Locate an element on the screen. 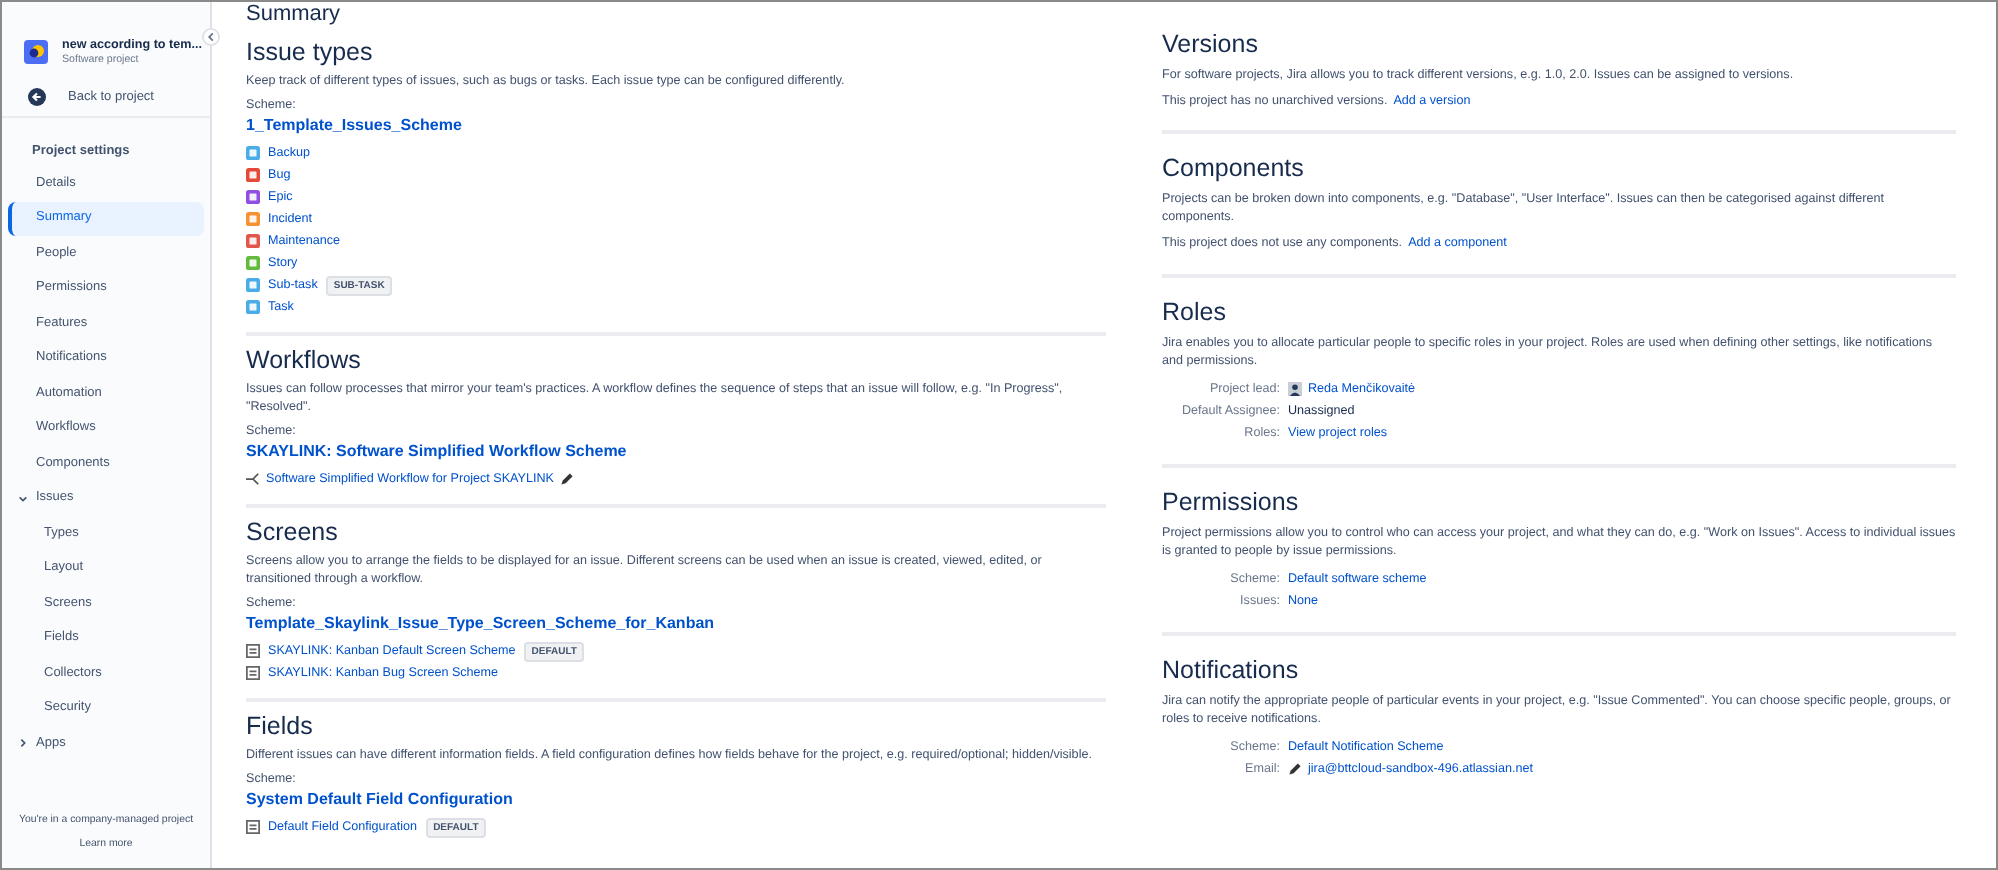  scheme-link: Template_Skaylink_Issue_Type_Screen_Scheme_for_Kanban is located at coordinates (676, 623).